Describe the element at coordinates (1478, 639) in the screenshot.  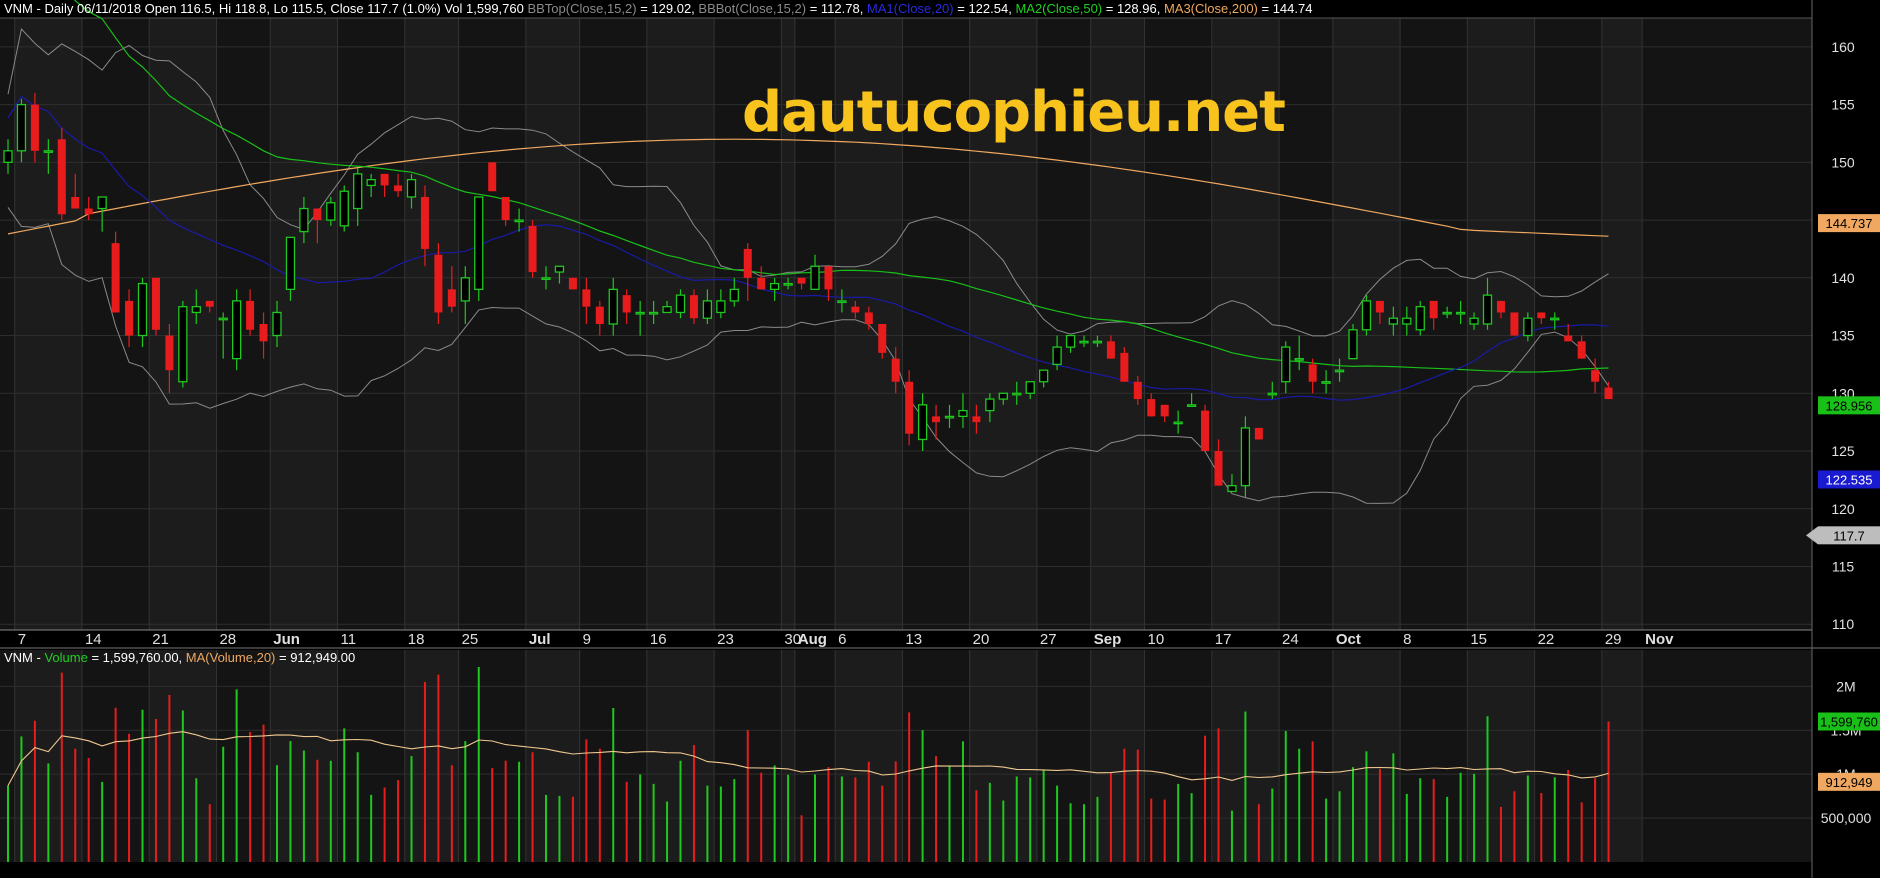
I see `x-axis-label: 15` at that location.